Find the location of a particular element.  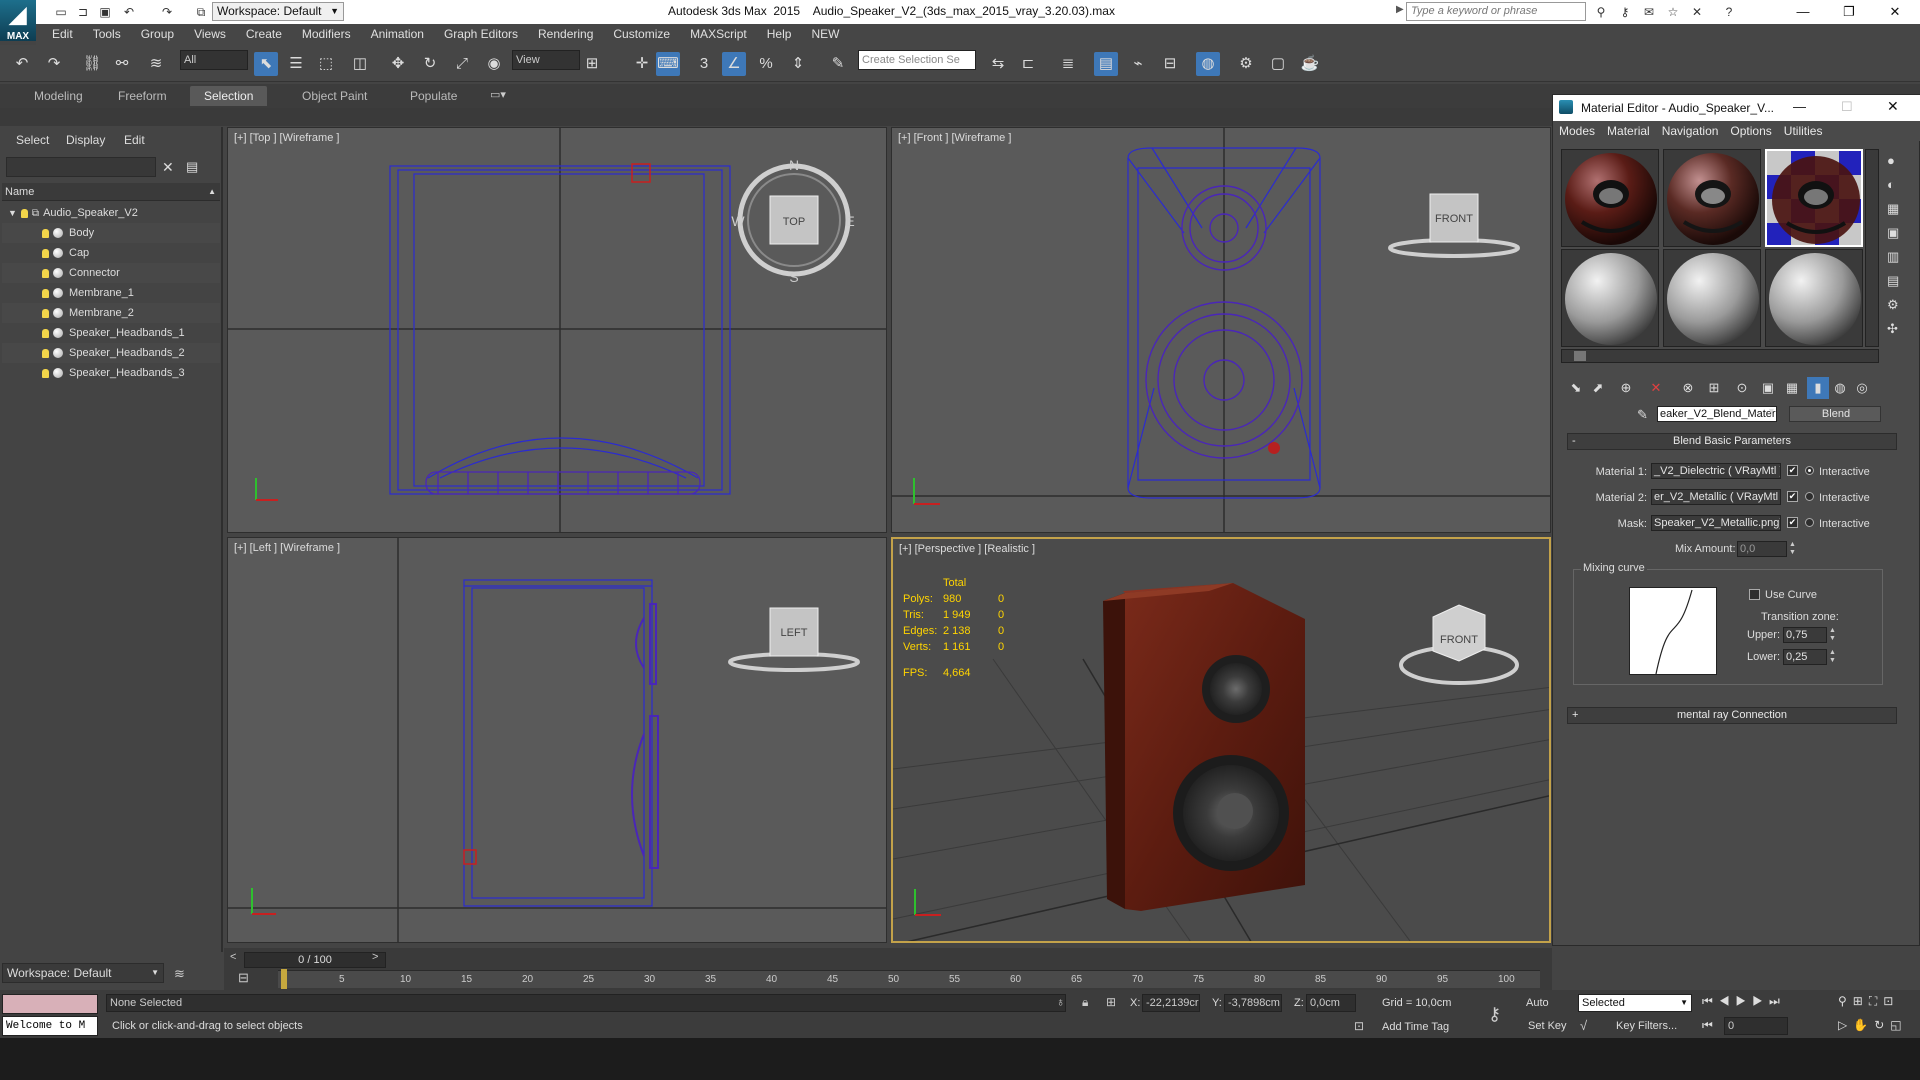

material2-button: er_V2_Metallic ( VRayMtl ) is located at coordinates (1716, 497).